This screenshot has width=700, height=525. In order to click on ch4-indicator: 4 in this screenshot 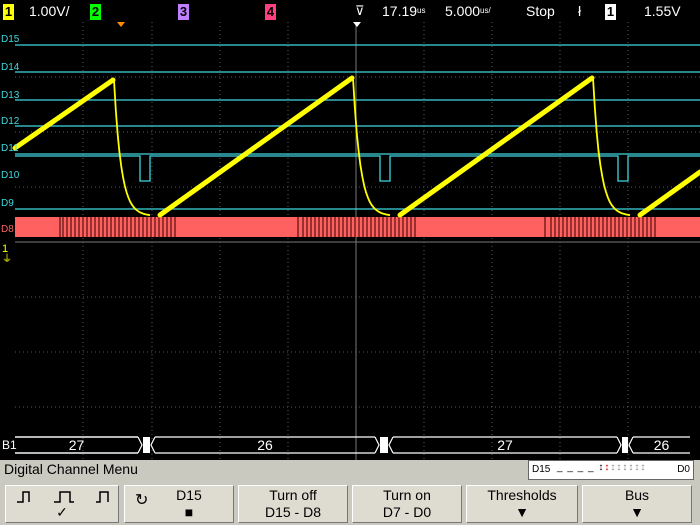, I will do `click(270, 11)`.